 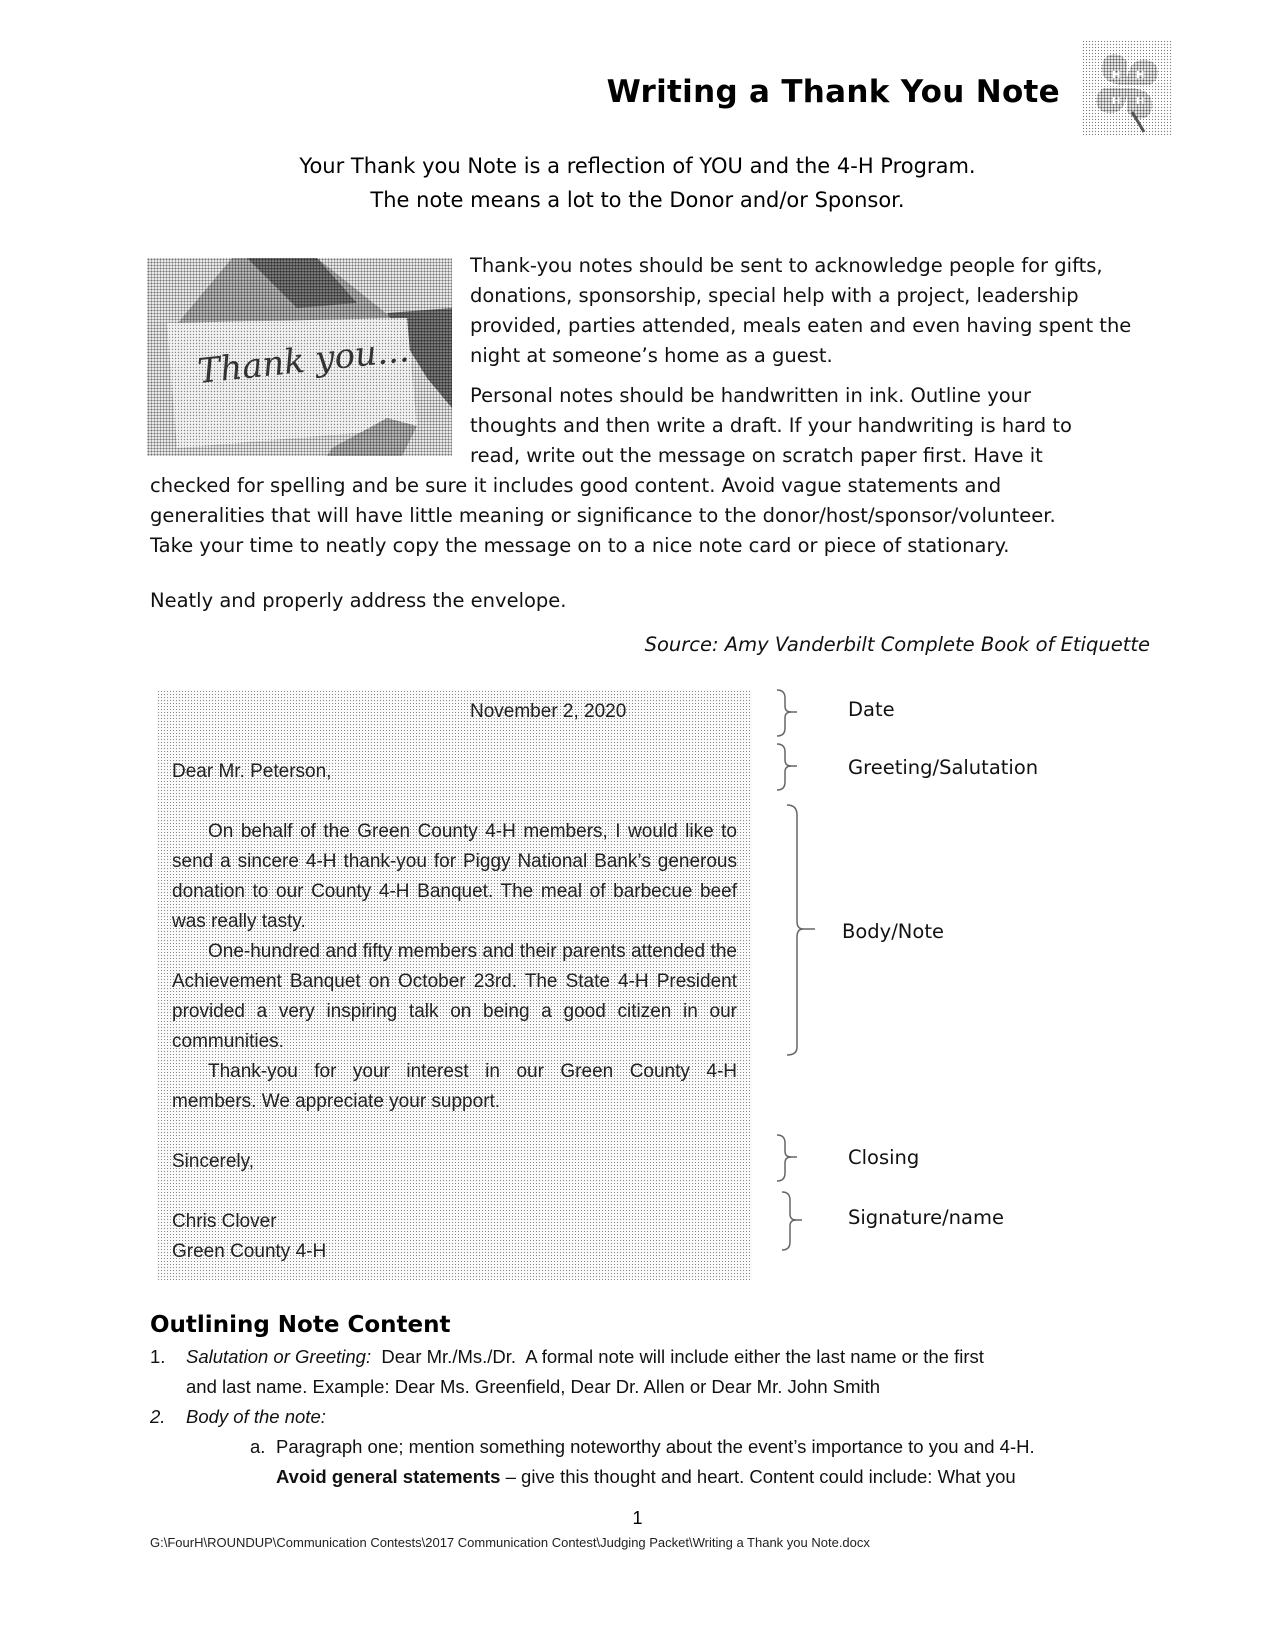 What do you see at coordinates (1127, 87) in the screenshot?
I see `four-h-clover-icon: H H H H` at bounding box center [1127, 87].